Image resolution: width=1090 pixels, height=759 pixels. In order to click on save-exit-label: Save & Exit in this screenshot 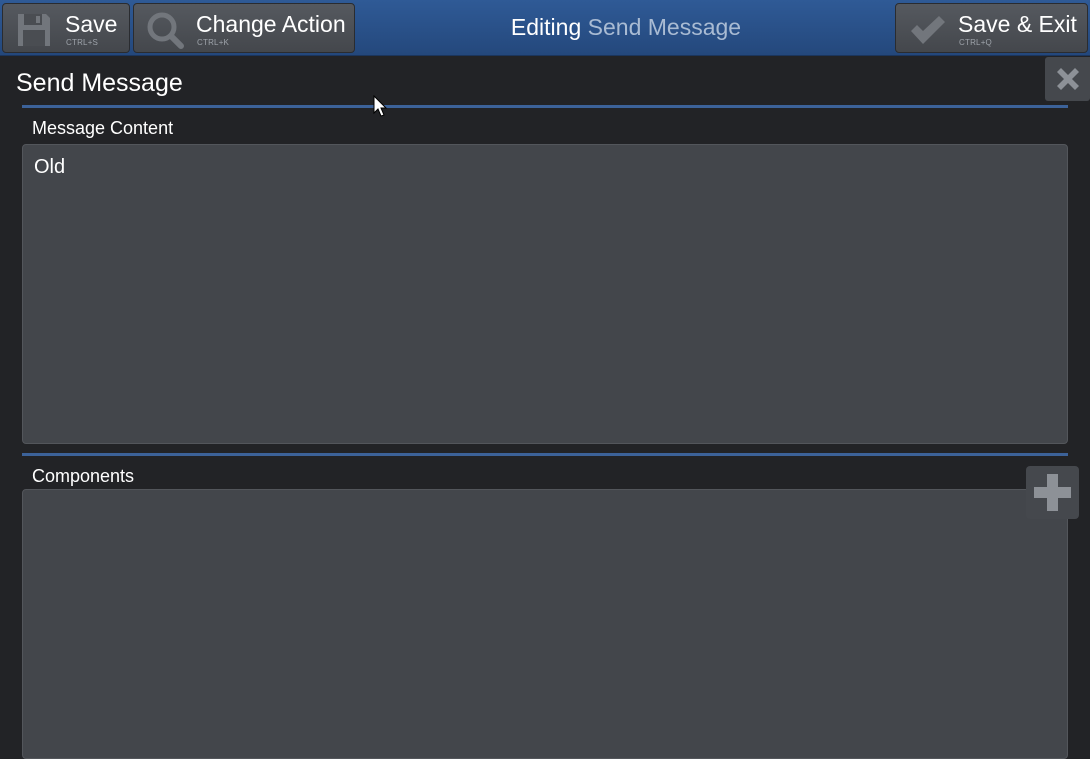, I will do `click(1017, 24)`.